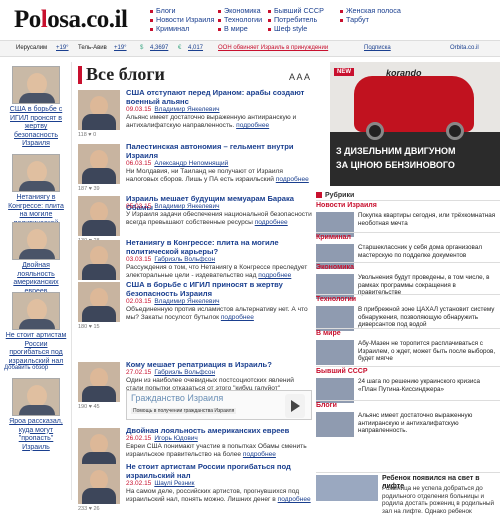 Image resolution: width=500 pixels, height=520 pixels. Describe the element at coordinates (71, 20) in the screenshot. I see `site-logo: Polosa.co.il` at that location.